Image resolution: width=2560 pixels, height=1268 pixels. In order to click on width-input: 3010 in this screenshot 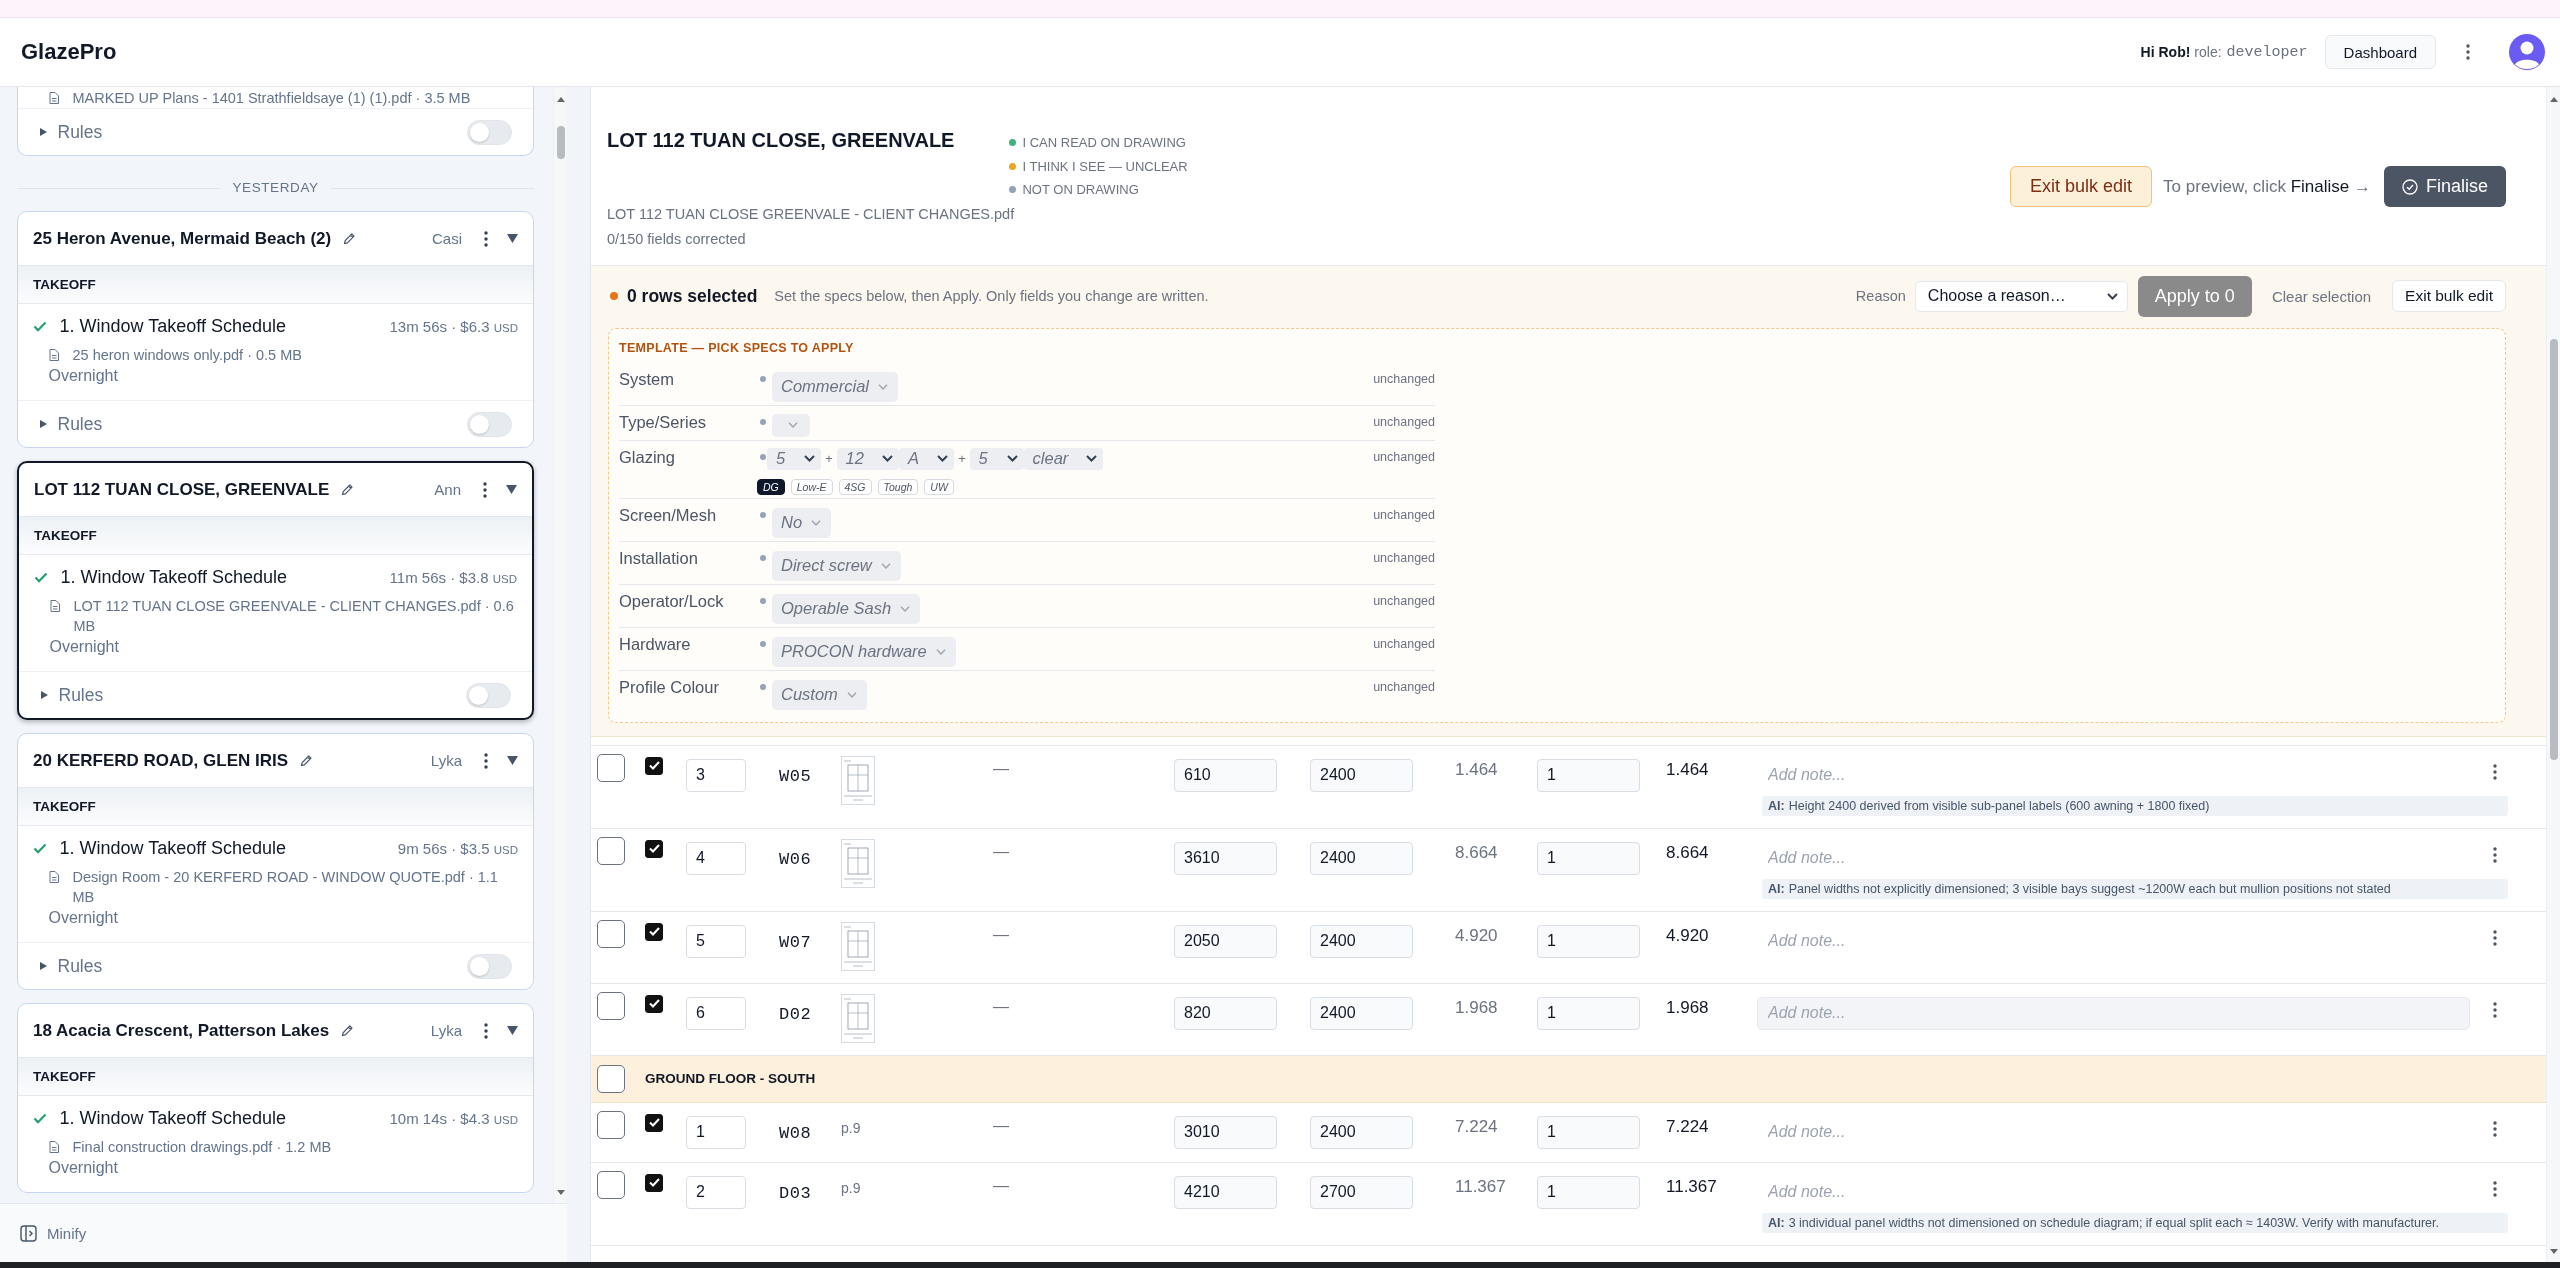, I will do `click(1225, 1132)`.